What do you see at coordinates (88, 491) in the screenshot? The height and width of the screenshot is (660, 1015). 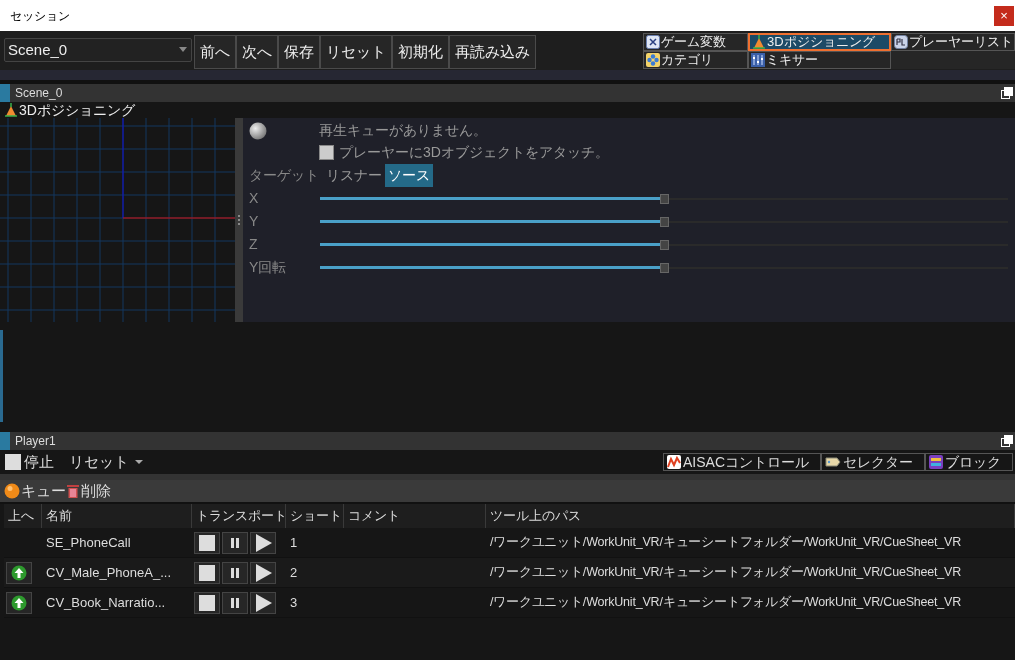 I see `list-tab: 削除` at bounding box center [88, 491].